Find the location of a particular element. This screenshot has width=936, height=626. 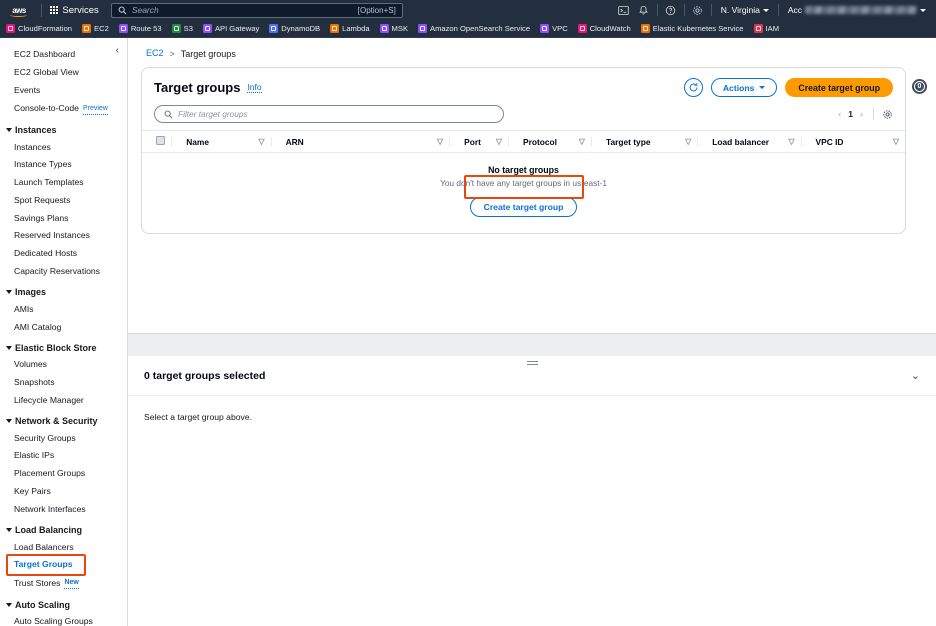

sidebar-item-label: EC2 Global View is located at coordinates (46, 72).